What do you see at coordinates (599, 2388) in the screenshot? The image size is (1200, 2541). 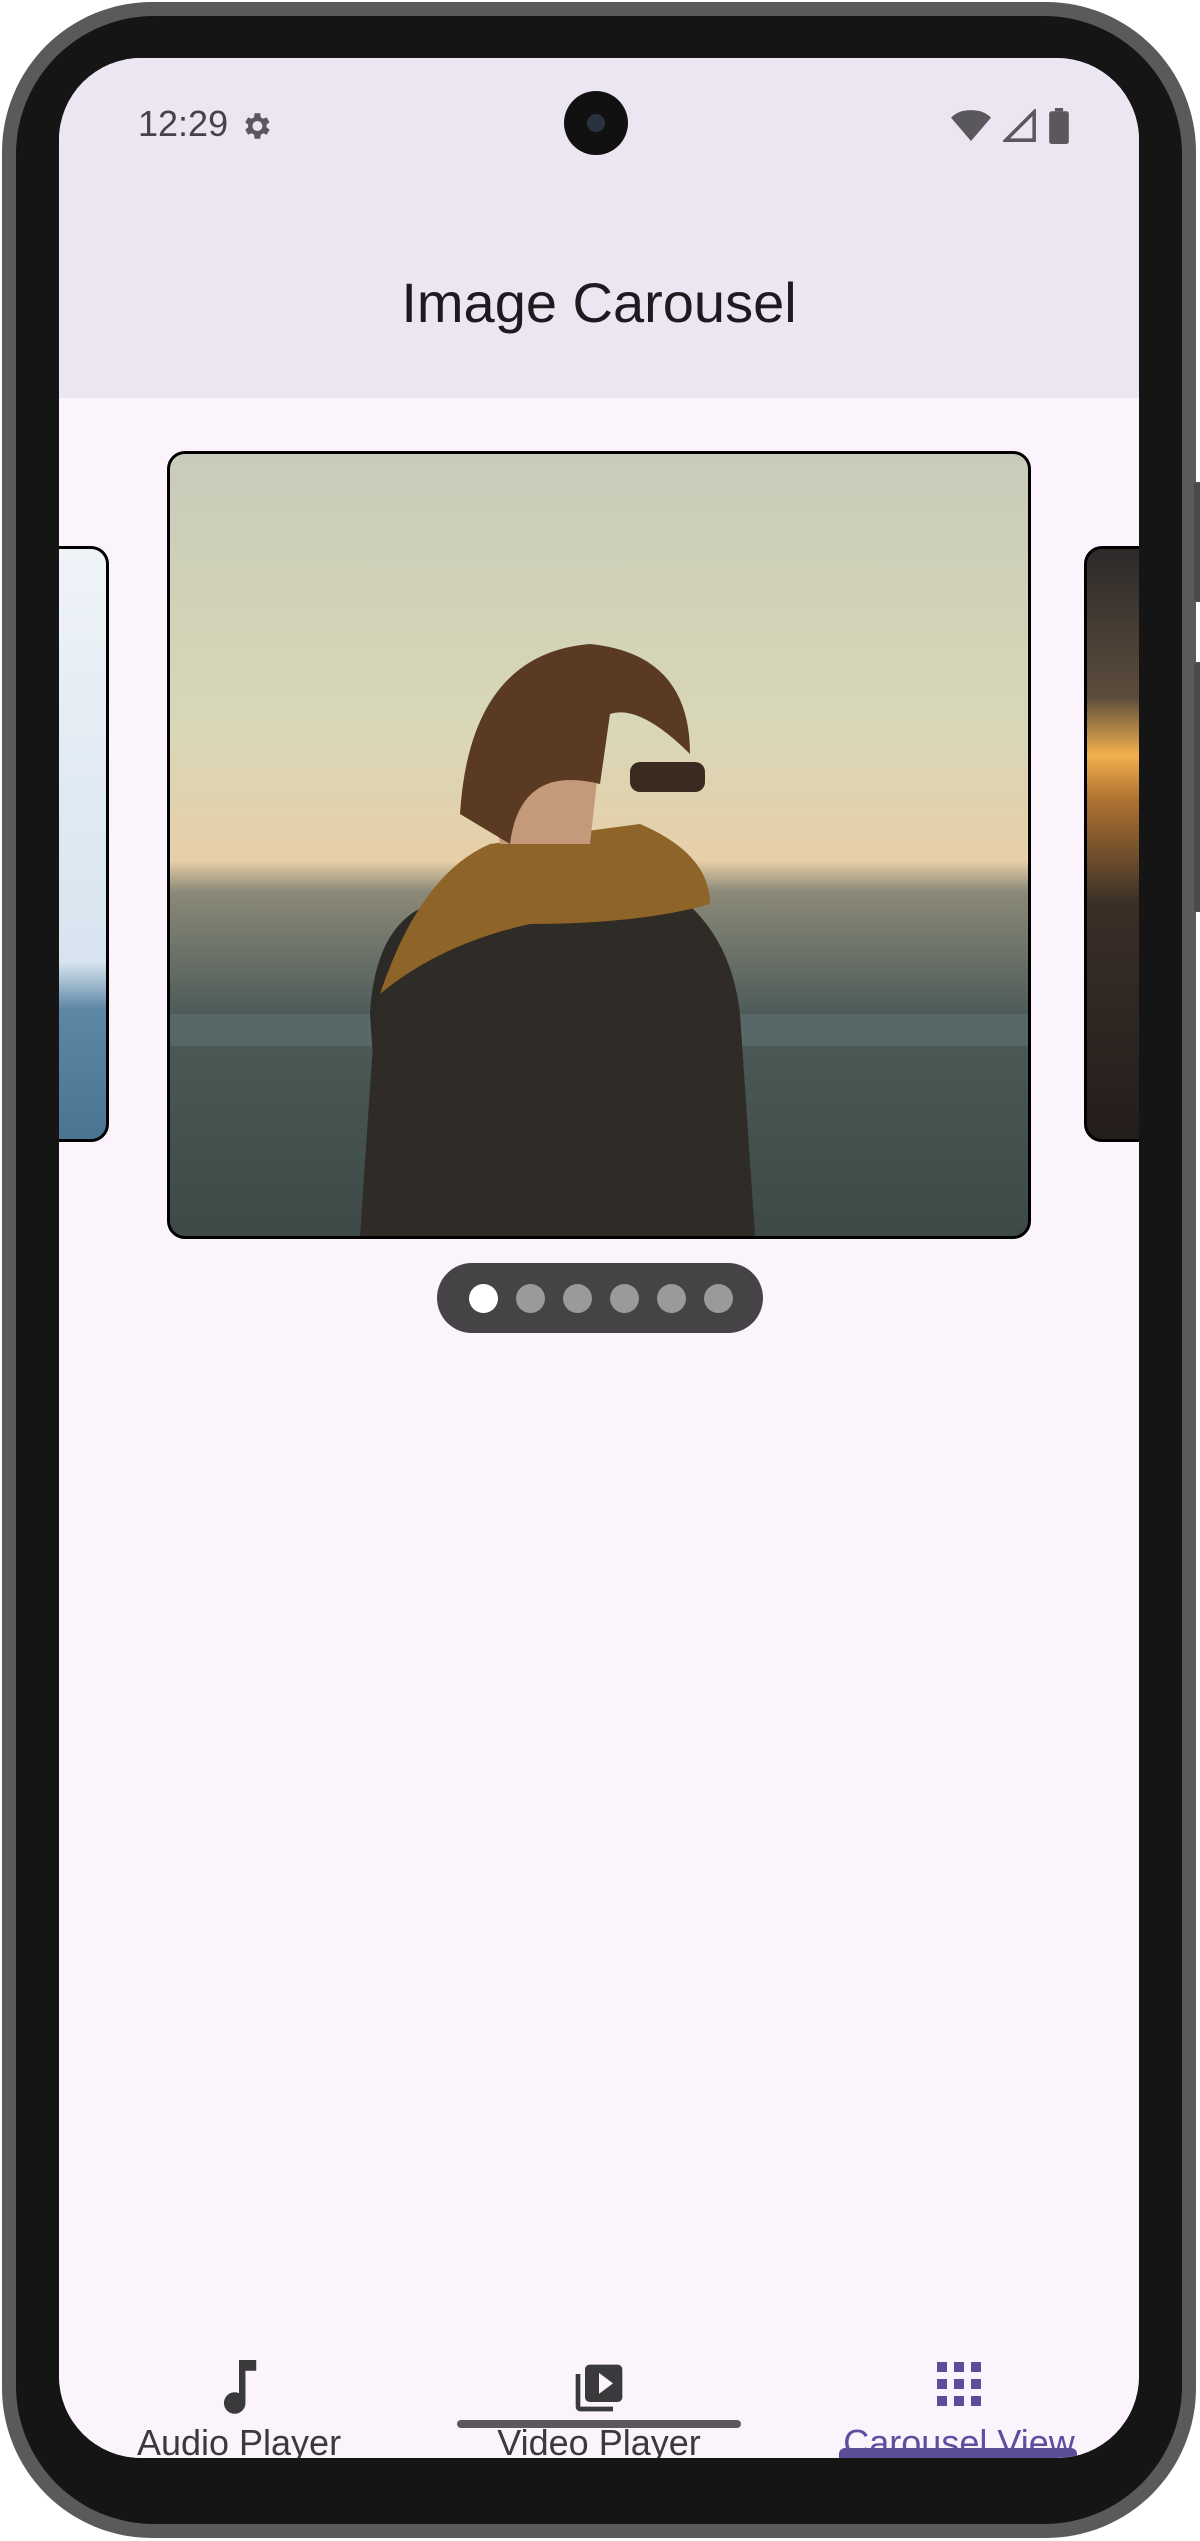 I see `video-library-icon` at bounding box center [599, 2388].